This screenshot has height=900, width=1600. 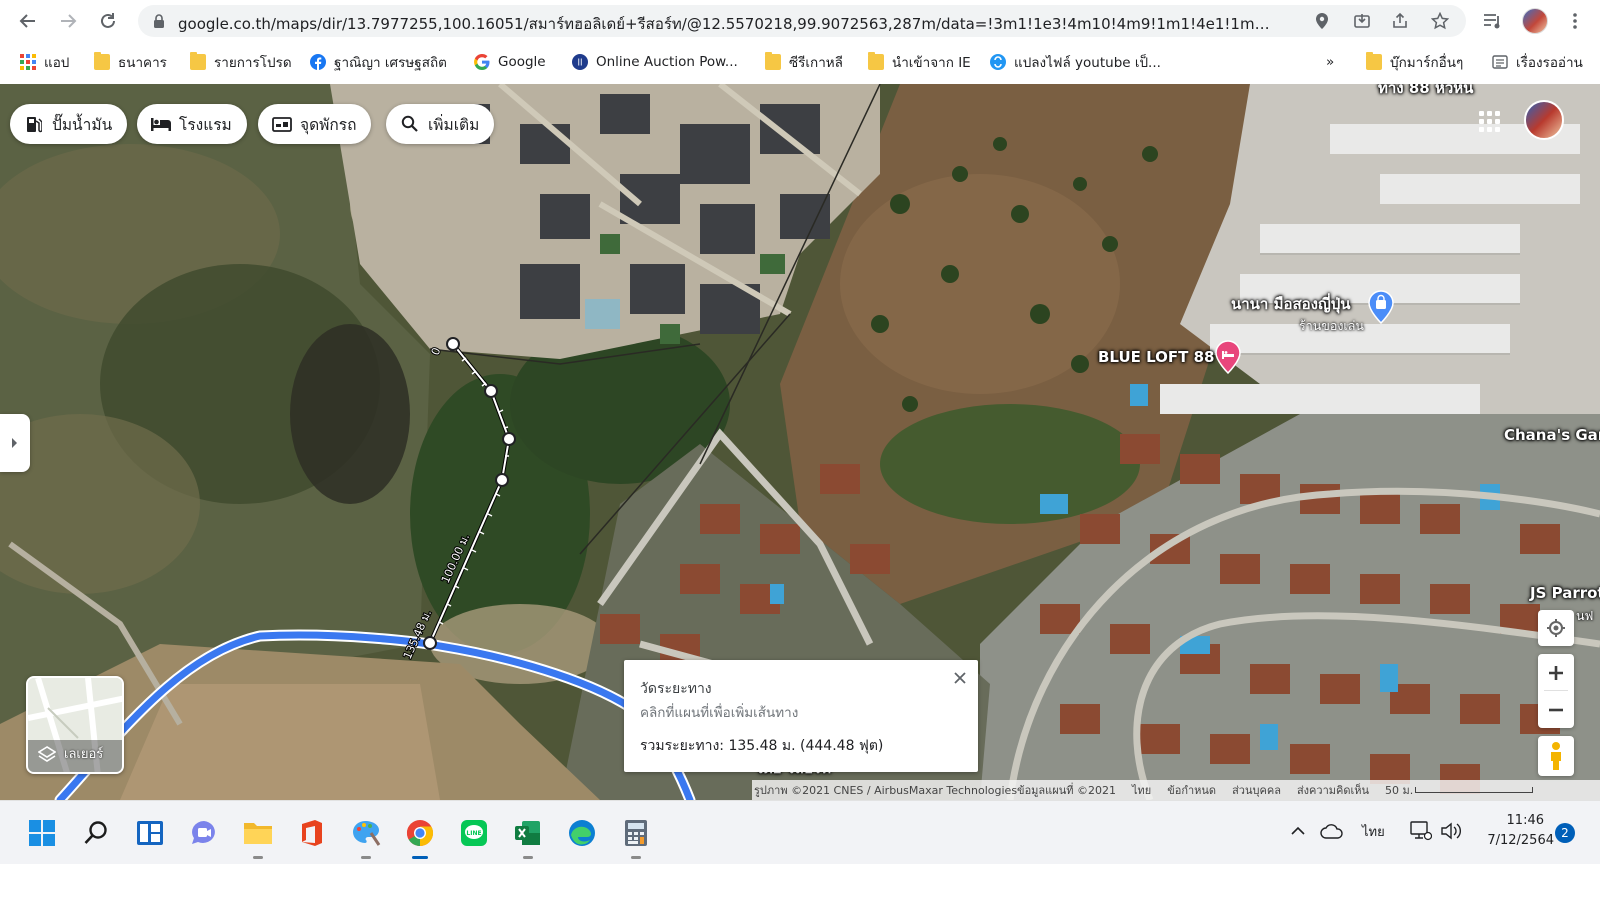 What do you see at coordinates (1556, 628) in the screenshot?
I see `my-location-button` at bounding box center [1556, 628].